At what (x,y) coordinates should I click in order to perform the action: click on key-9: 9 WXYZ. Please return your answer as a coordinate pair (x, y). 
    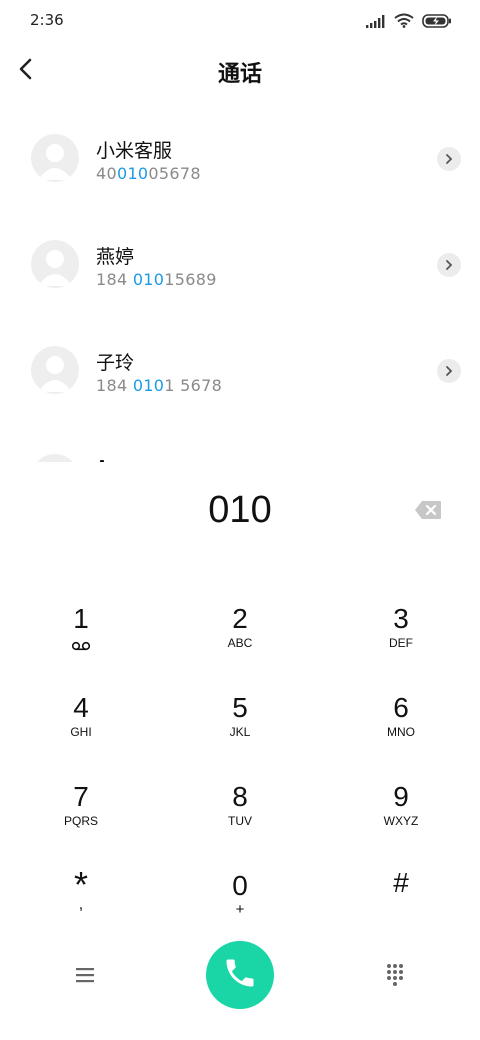
    Looking at the image, I should click on (401, 819).